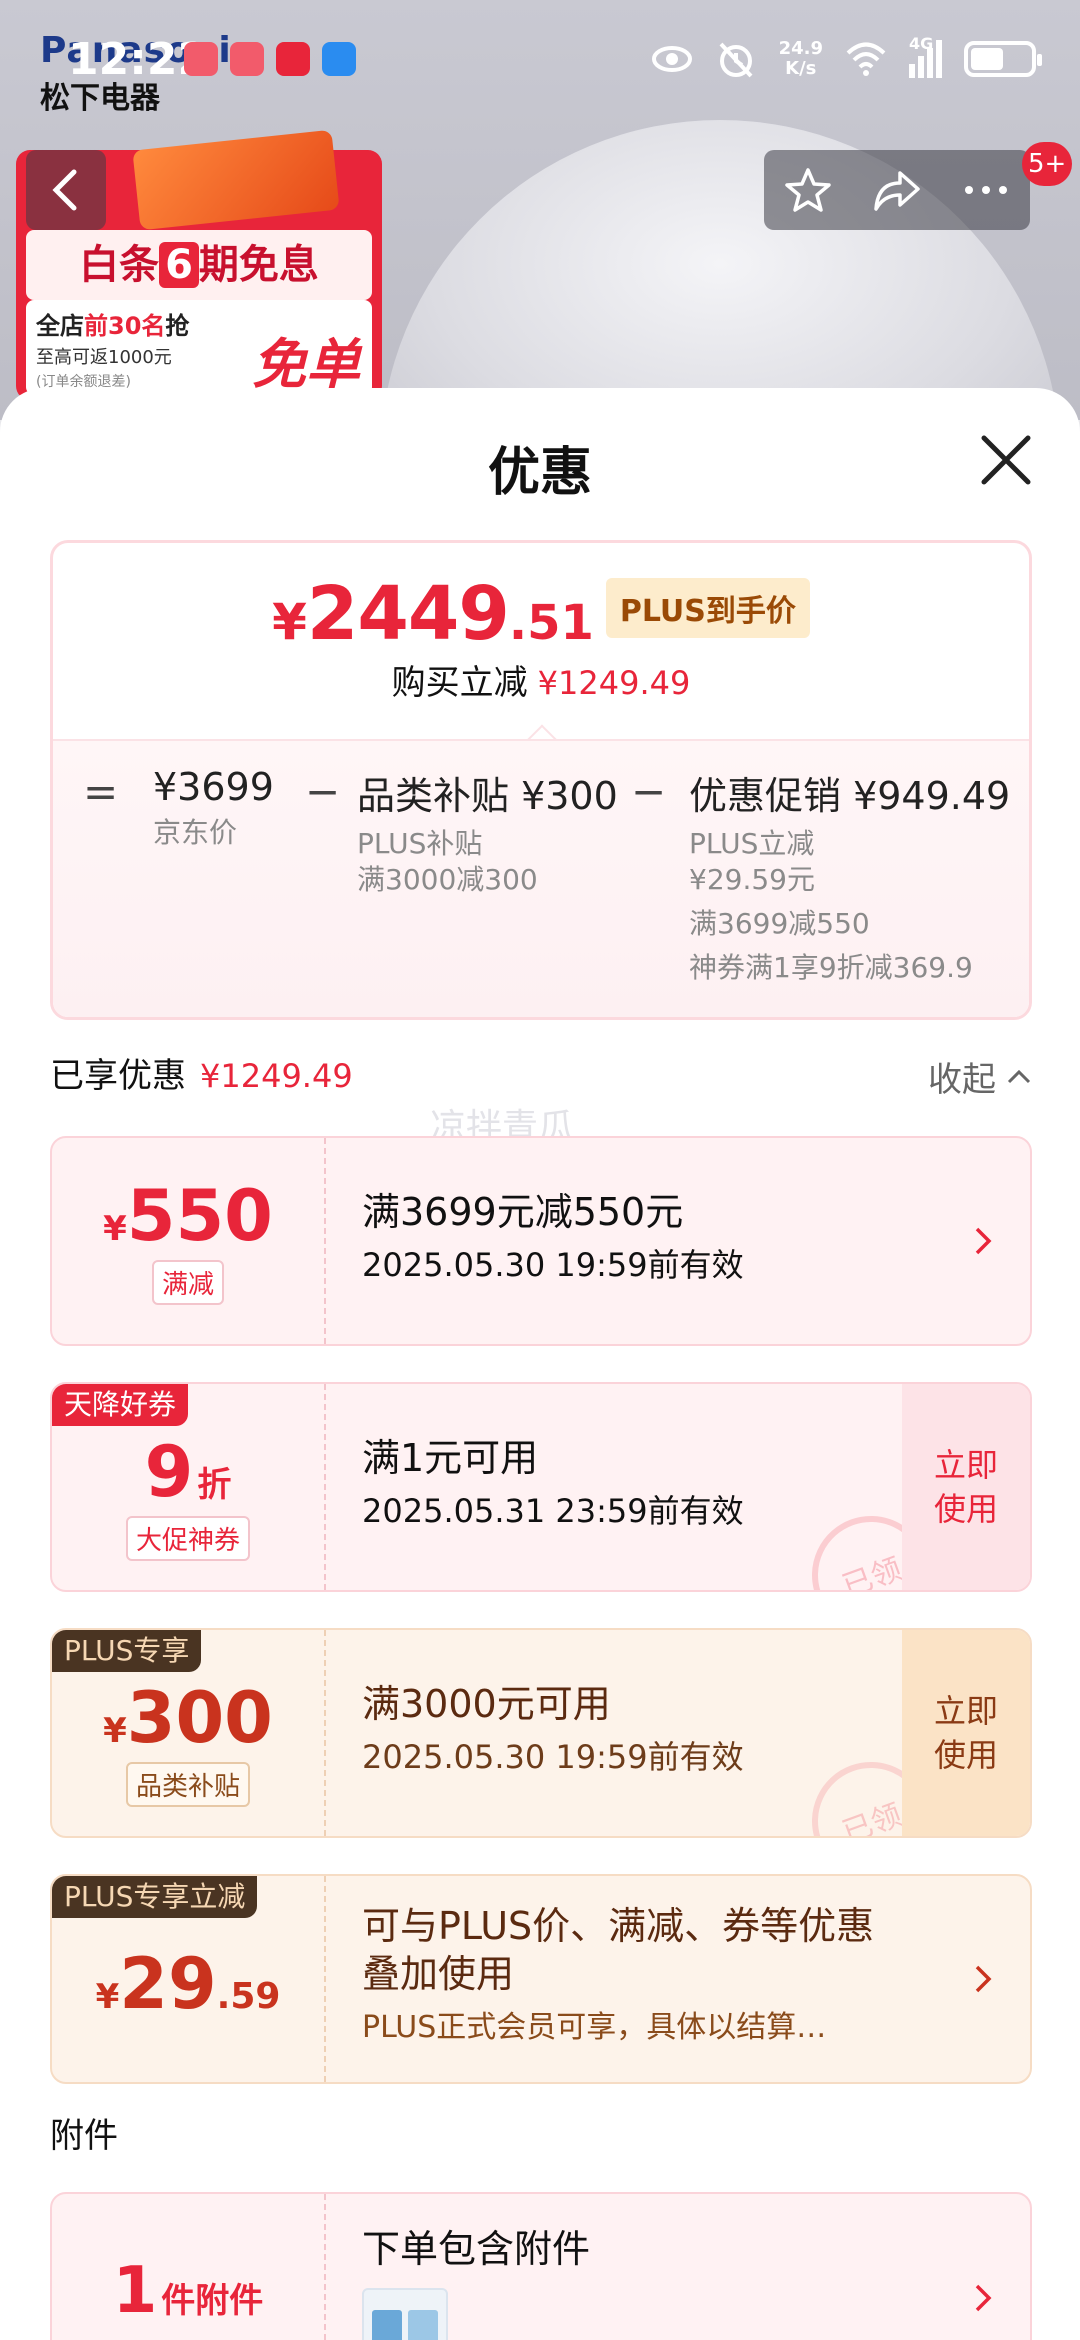 The width and height of the screenshot is (1080, 2340). Describe the element at coordinates (866, 59) in the screenshot. I see `wifi-icon` at that location.